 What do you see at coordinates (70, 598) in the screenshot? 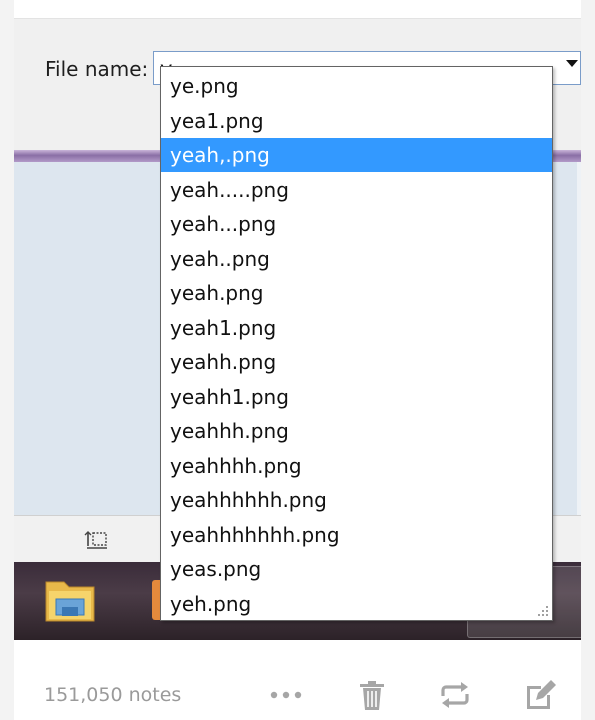
I see `folder-icon` at bounding box center [70, 598].